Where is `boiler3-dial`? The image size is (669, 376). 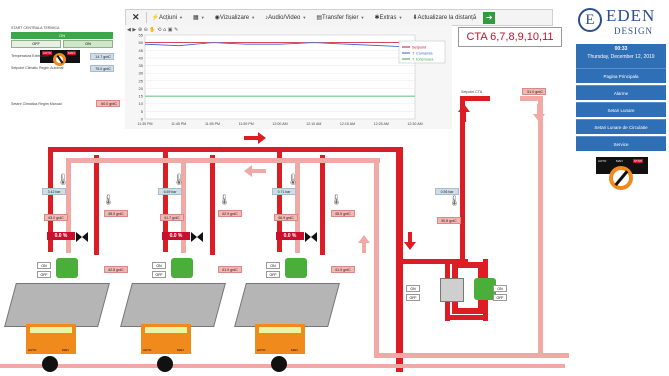
boiler3-dial is located at coordinates (279, 364).